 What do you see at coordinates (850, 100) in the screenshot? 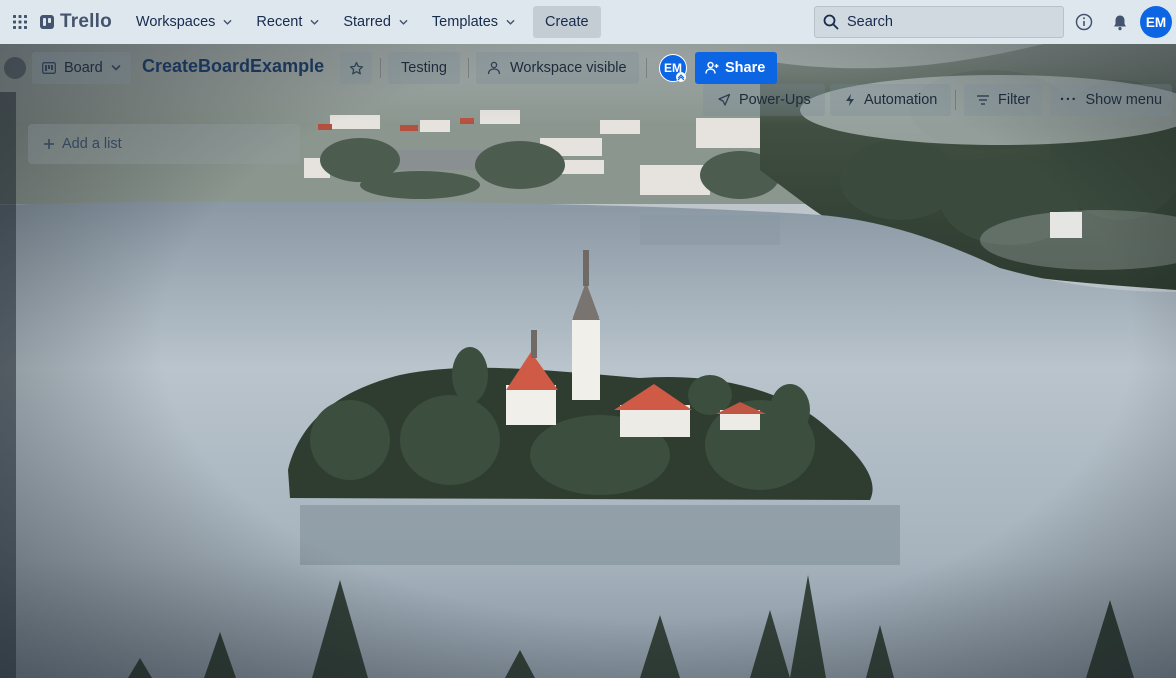
I see `lightning-icon` at bounding box center [850, 100].